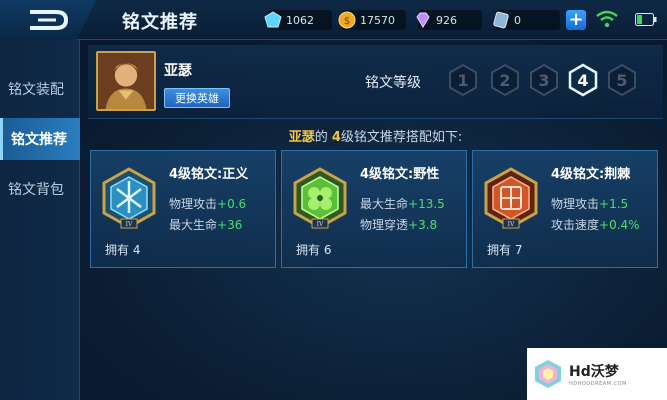  I want to click on change-hero-button: 更换英雄, so click(197, 98).